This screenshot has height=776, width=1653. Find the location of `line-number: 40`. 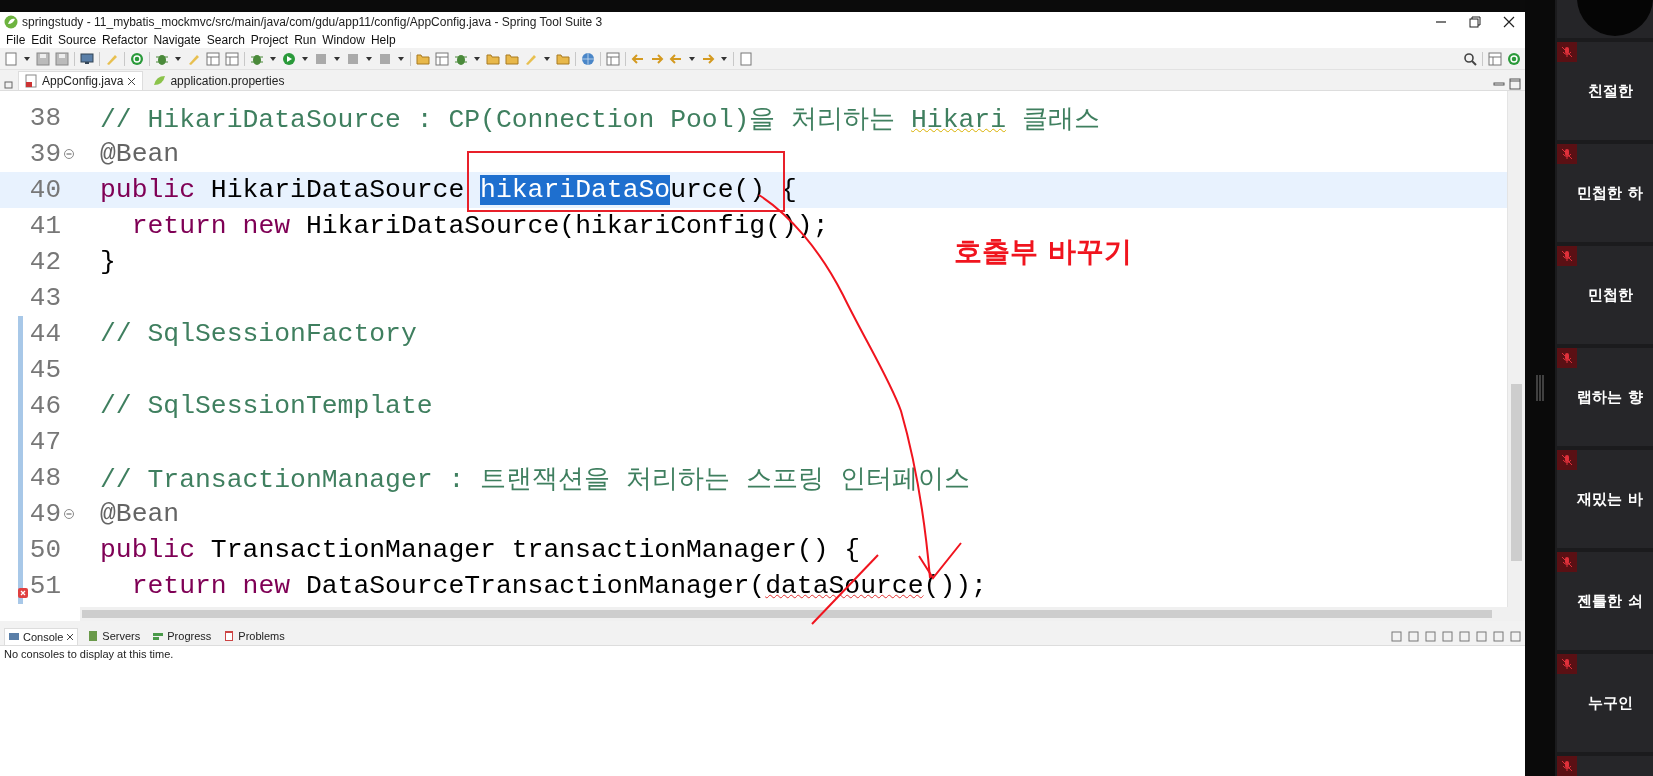

line-number: 40 is located at coordinates (44, 190).